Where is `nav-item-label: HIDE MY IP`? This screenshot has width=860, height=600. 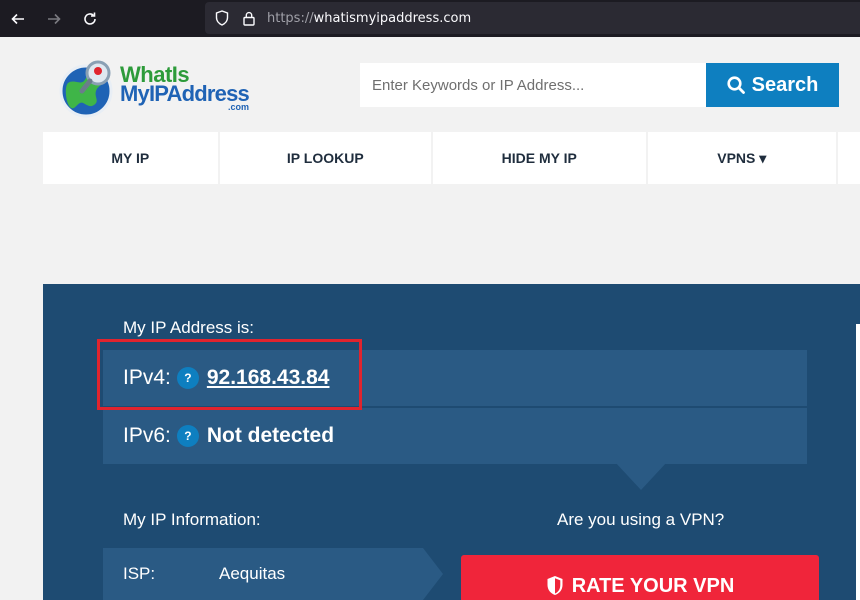 nav-item-label: HIDE MY IP is located at coordinates (539, 158).